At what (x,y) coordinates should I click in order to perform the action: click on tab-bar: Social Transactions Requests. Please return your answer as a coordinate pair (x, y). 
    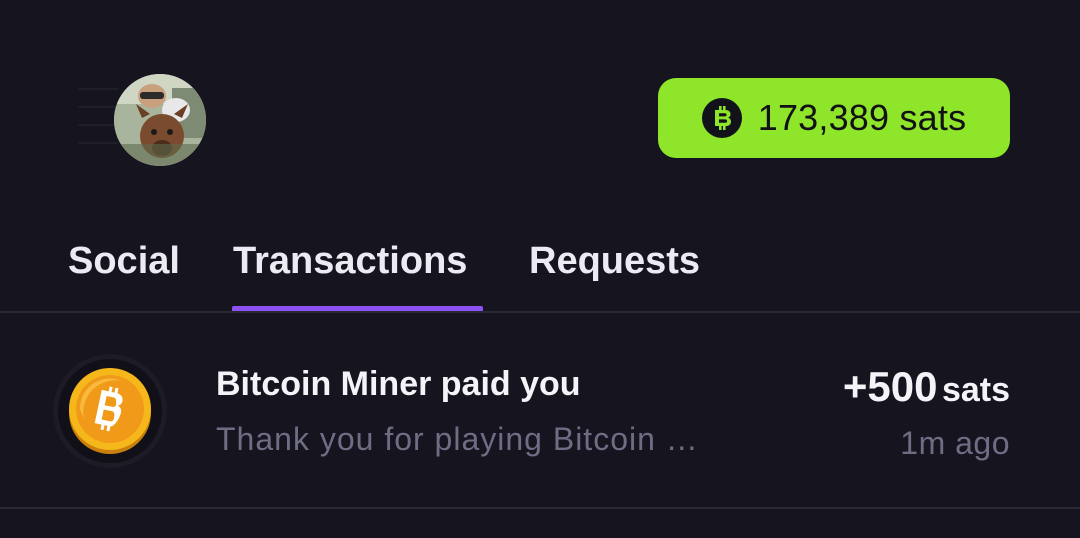
    Looking at the image, I should click on (540, 272).